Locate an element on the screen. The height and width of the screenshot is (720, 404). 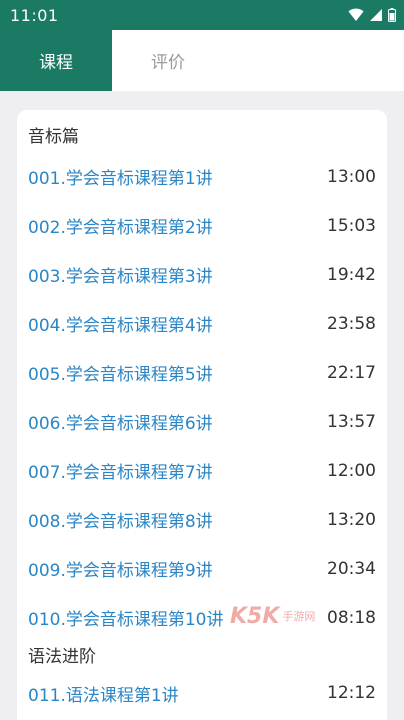
lesson-duration: 12:12 is located at coordinates (351, 693).